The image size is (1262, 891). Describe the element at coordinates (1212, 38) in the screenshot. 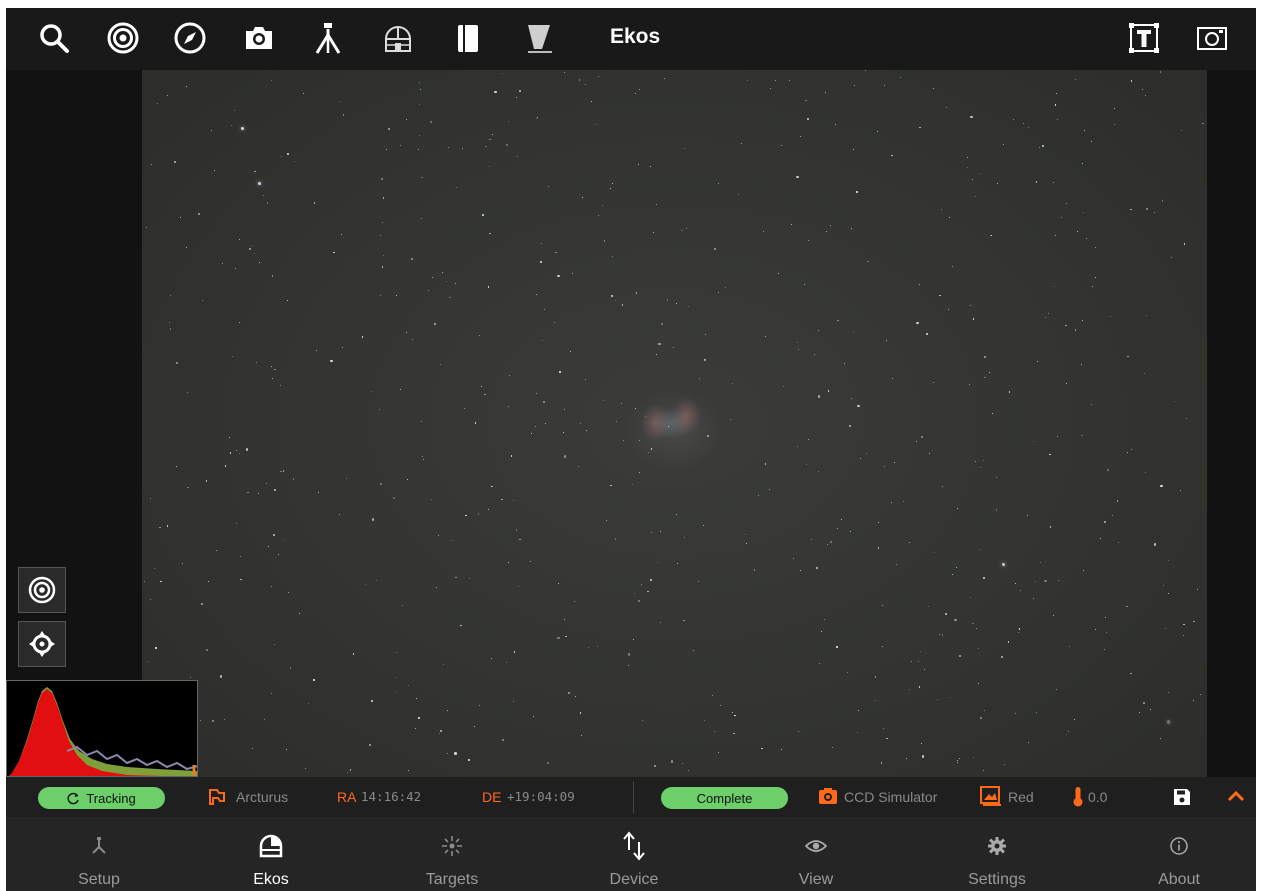

I see `frame-icon` at that location.